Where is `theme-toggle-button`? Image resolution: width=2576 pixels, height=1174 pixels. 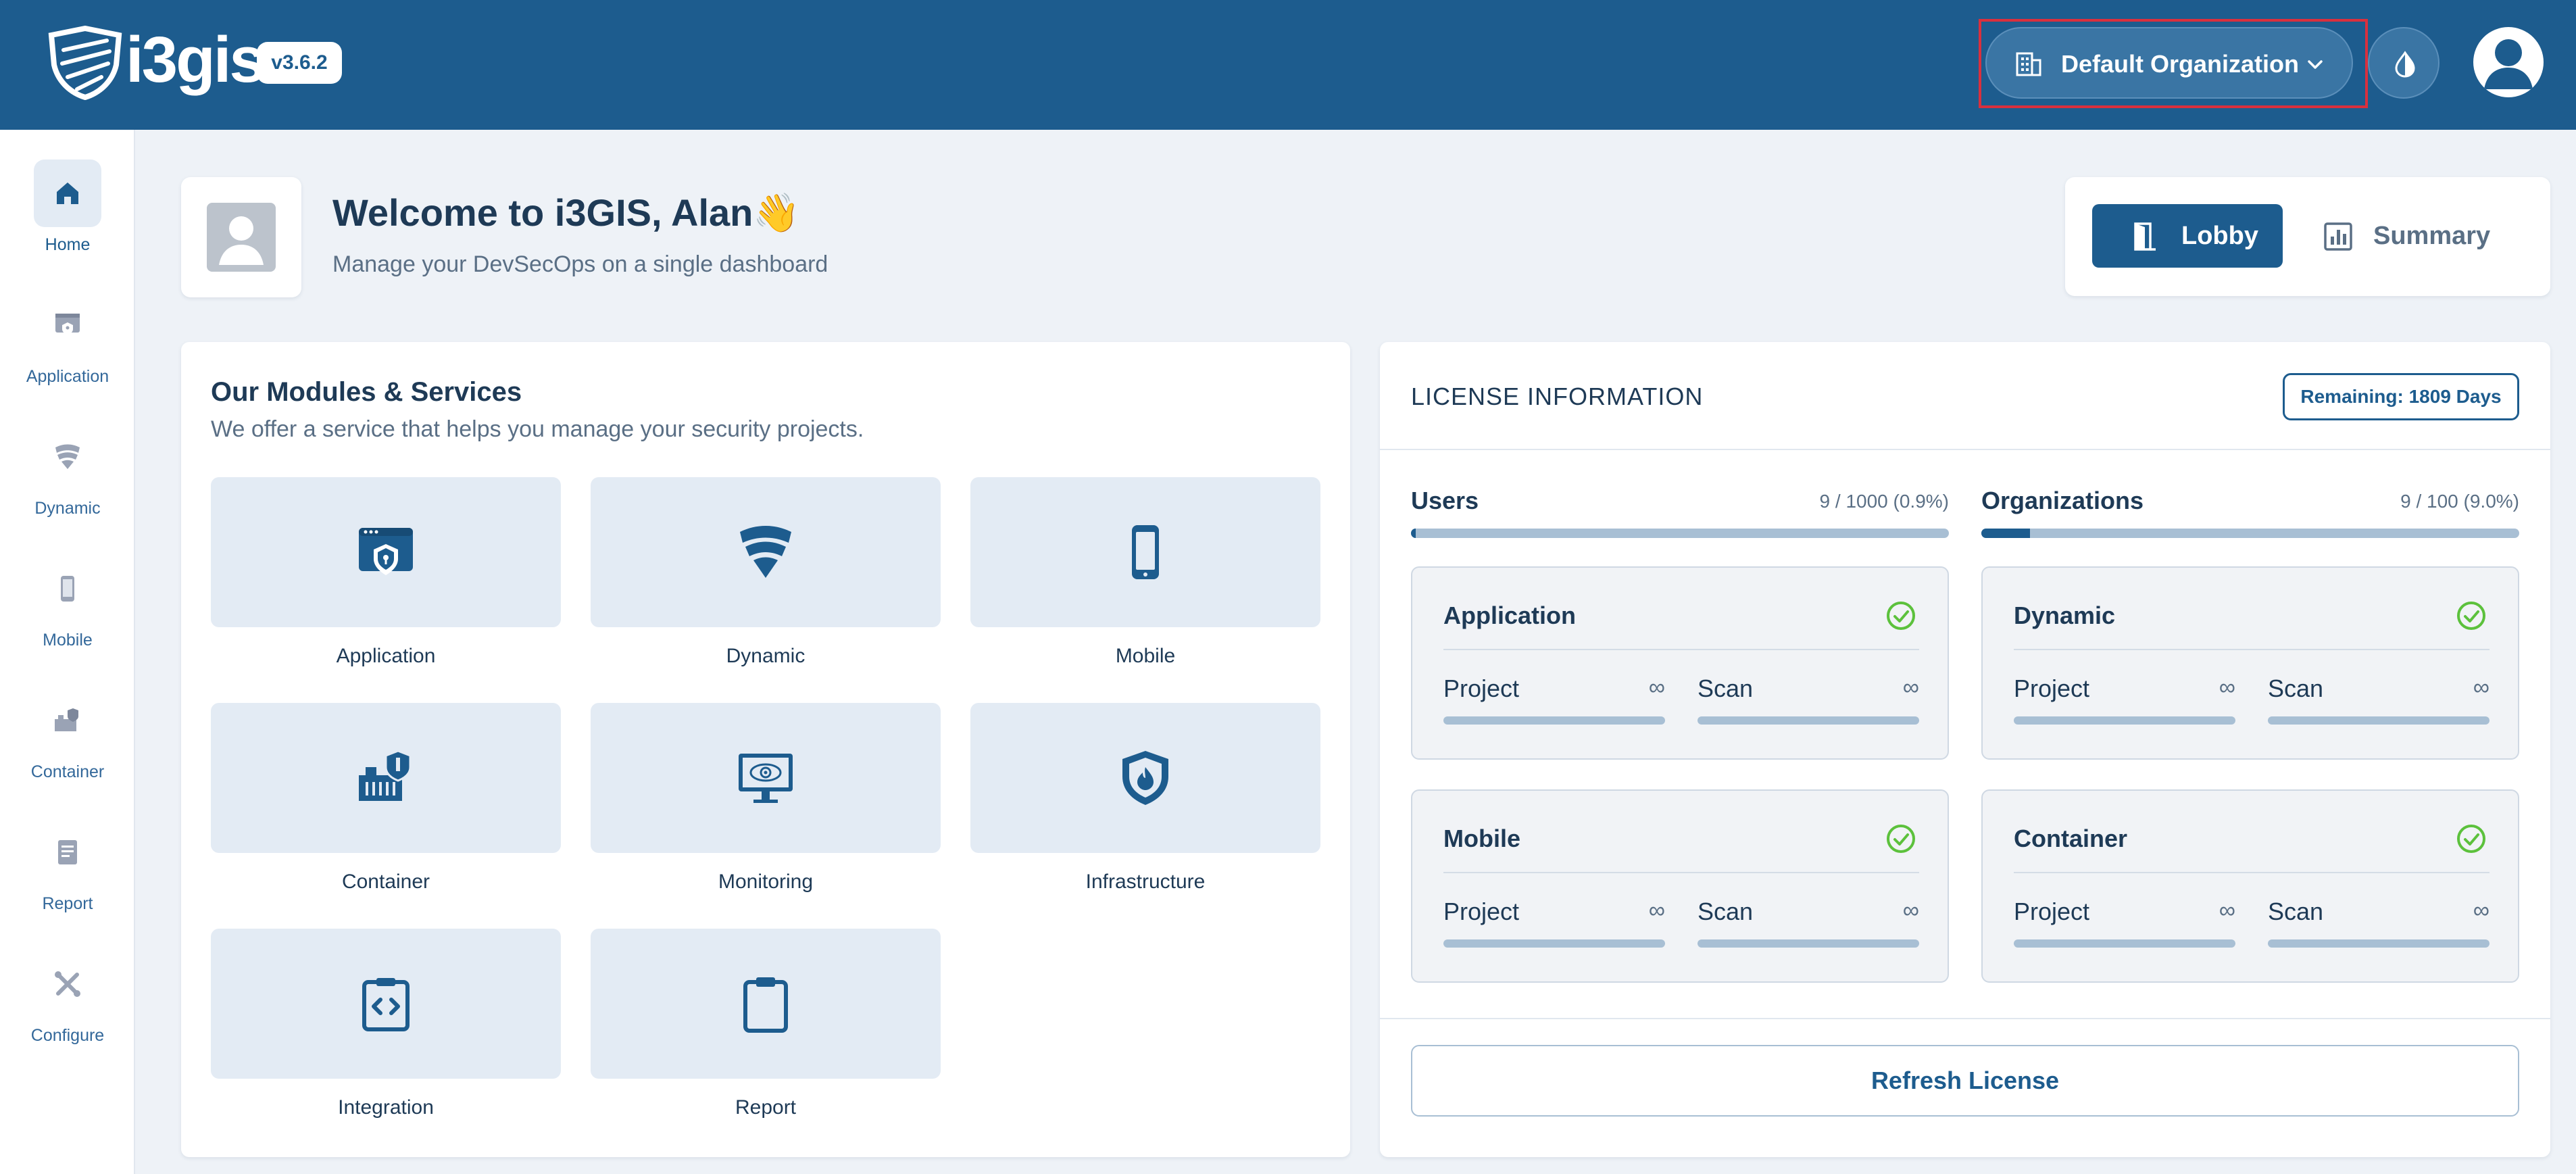 theme-toggle-button is located at coordinates (2404, 63).